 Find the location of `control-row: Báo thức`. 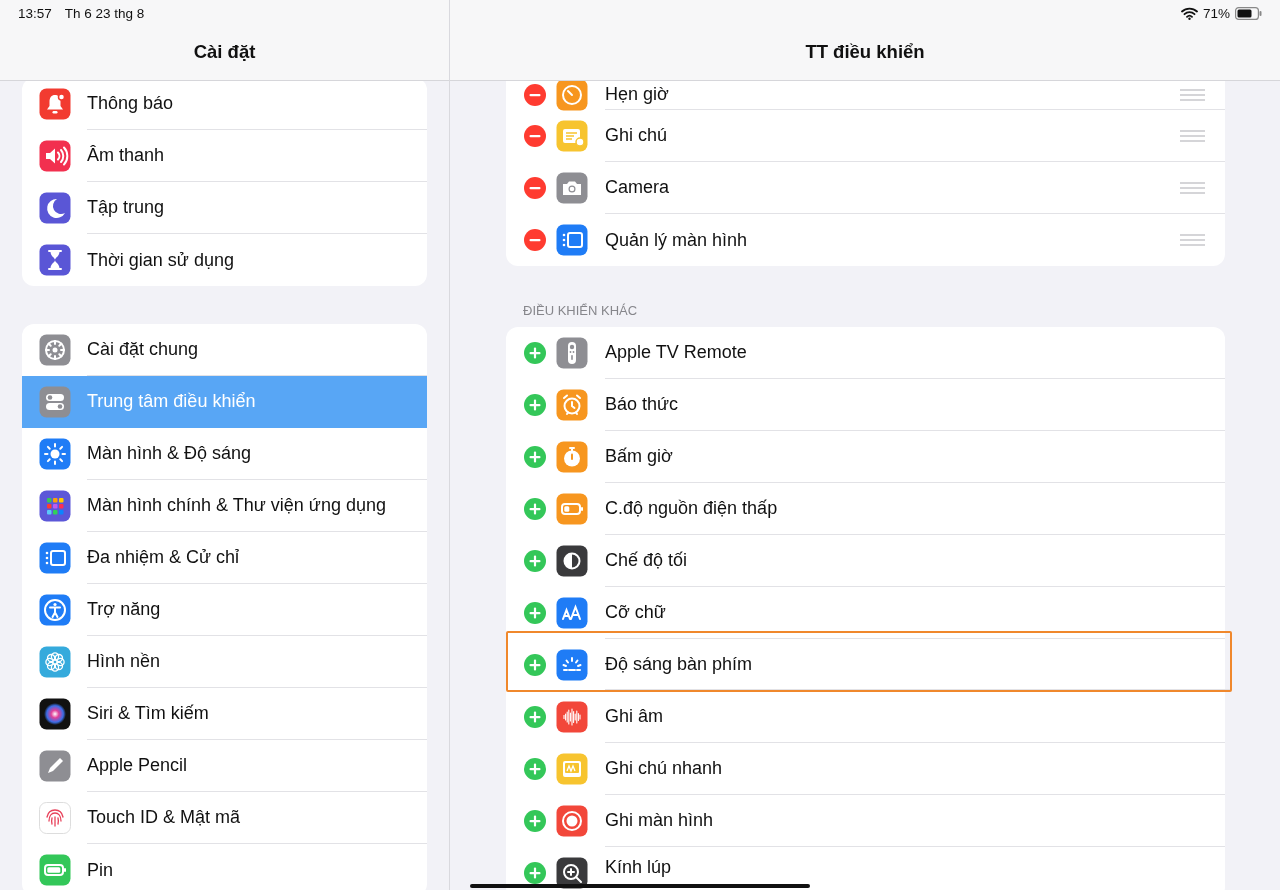

control-row: Báo thức is located at coordinates (865, 405).